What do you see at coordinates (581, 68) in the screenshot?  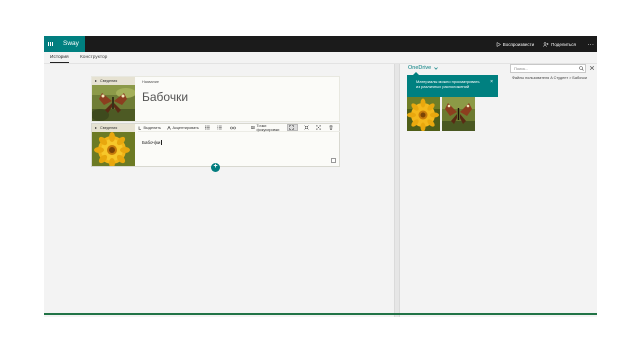 I see `search-icon` at bounding box center [581, 68].